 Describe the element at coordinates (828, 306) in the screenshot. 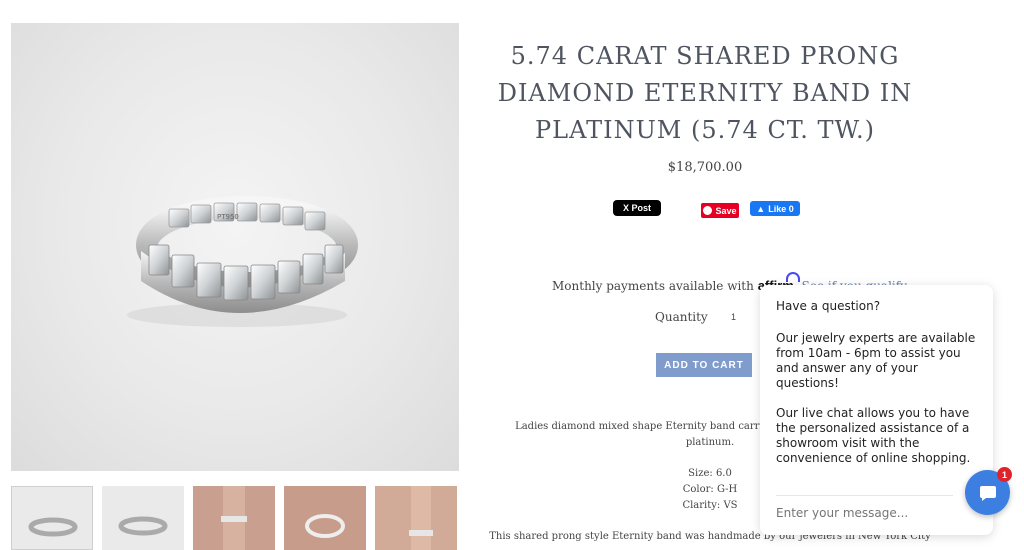

I see `chat-question: Have a question?` at that location.